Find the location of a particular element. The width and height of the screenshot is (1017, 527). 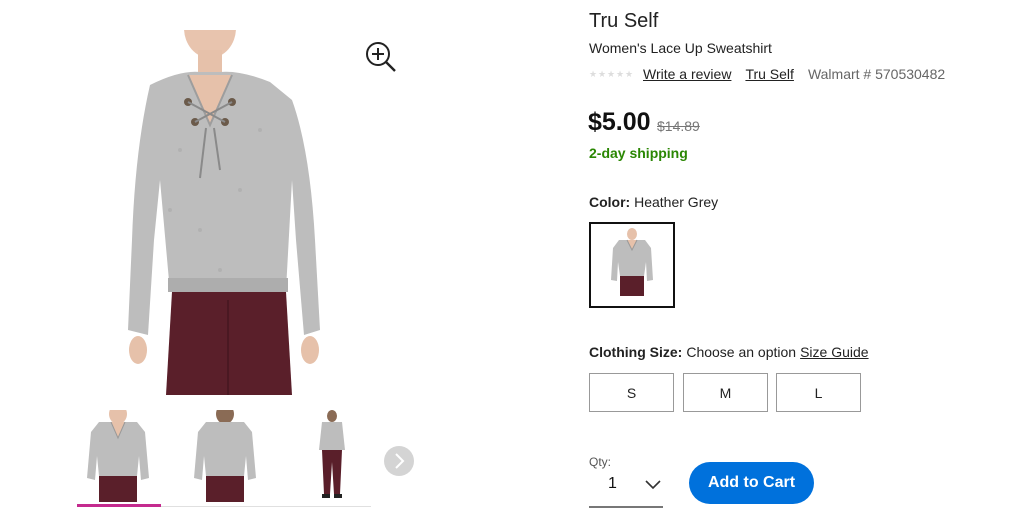

brand-link: Tru Self is located at coordinates (769, 74).